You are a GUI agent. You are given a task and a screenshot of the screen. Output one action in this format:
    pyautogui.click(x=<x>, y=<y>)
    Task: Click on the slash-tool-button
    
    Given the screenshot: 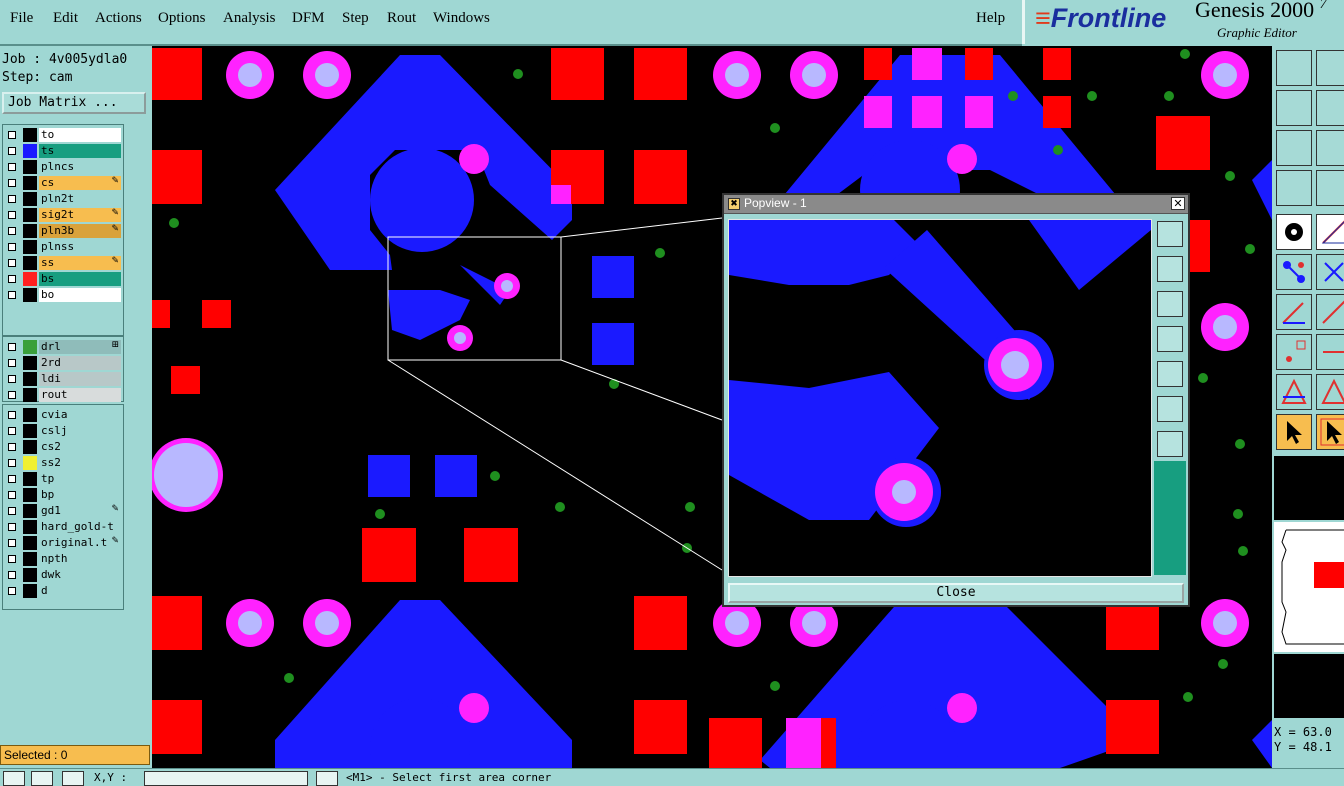 What is the action you would take?
    pyautogui.click(x=1294, y=312)
    